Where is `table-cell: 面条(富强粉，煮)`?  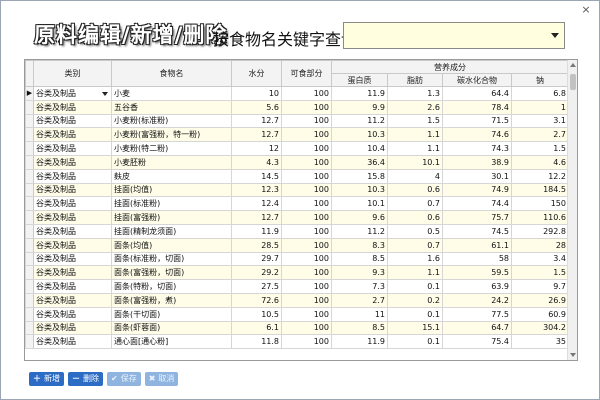
table-cell: 面条(富强粉，煮) is located at coordinates (171, 300).